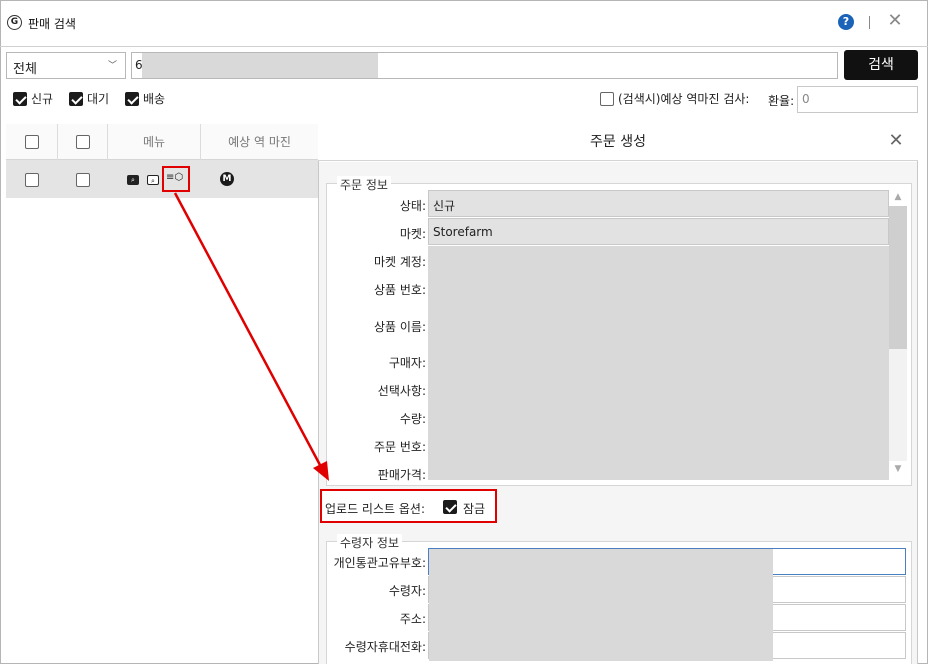  I want to click on status-checkbox-label: 대기, so click(98, 99).